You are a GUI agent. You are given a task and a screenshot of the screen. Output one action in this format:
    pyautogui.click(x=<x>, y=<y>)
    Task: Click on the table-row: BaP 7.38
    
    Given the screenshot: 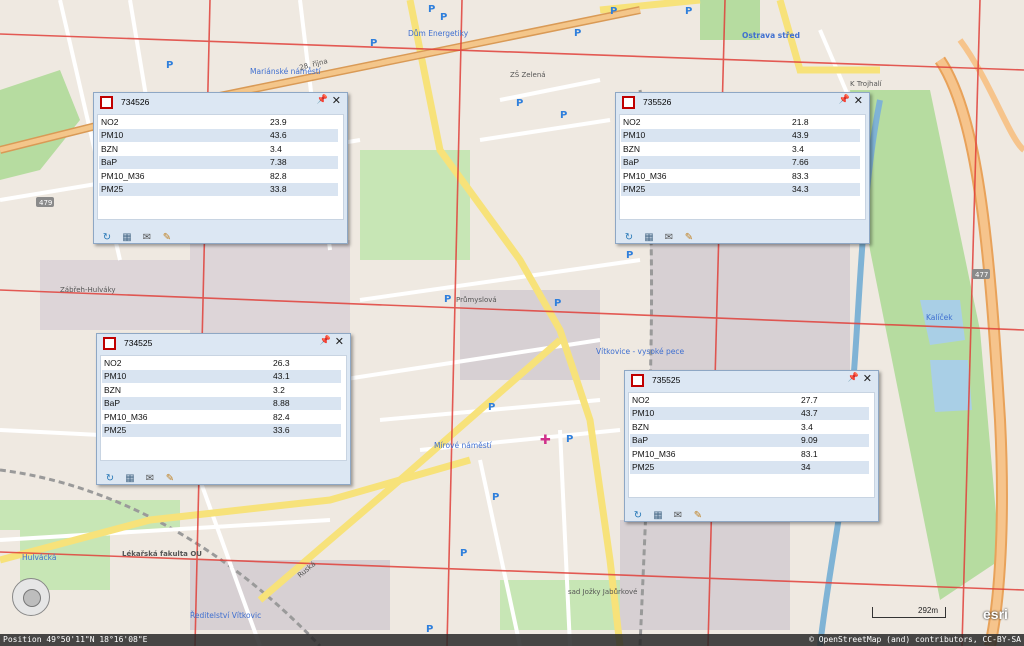 What is the action you would take?
    pyautogui.click(x=218, y=162)
    